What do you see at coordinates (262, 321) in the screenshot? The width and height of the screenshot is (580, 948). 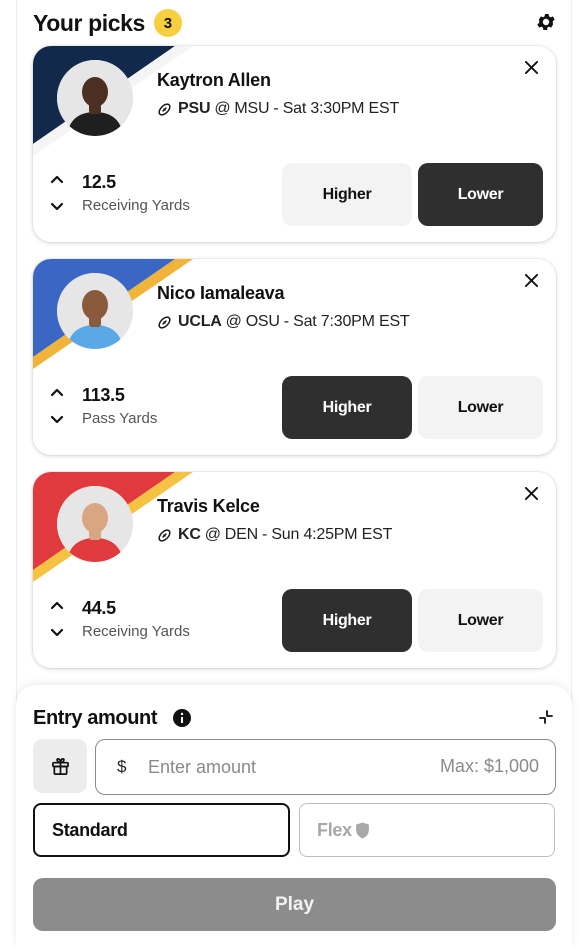 I see `opponent-abbr: OSU` at bounding box center [262, 321].